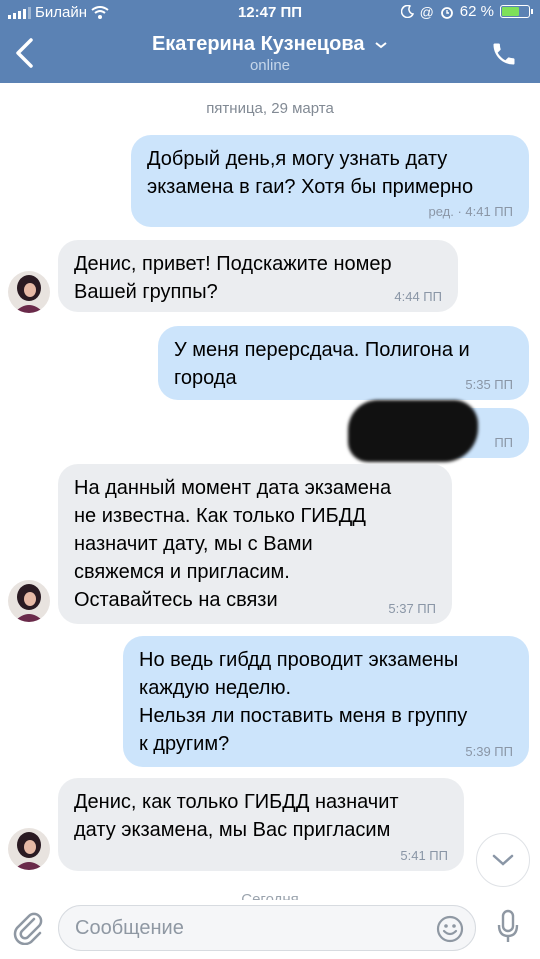 This screenshot has height=959, width=540. I want to click on battery-percent: 62 %, so click(476, 11).